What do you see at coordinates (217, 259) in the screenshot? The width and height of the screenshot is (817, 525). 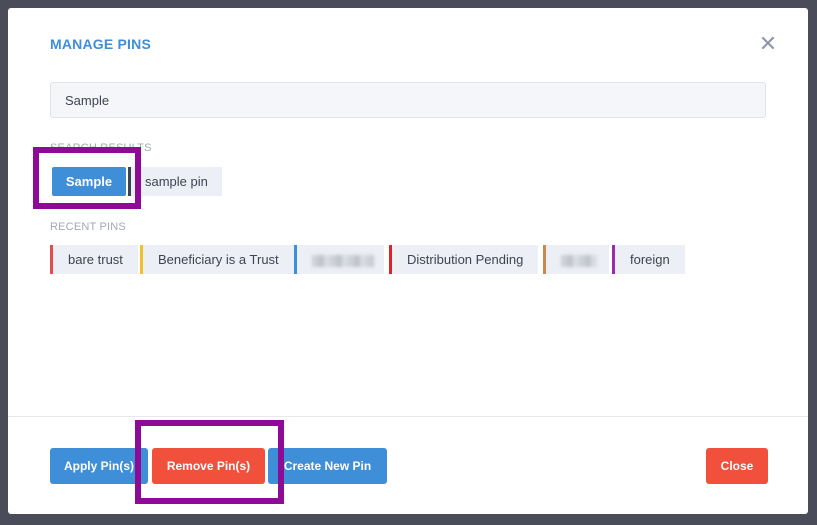 I see `recent-pin-beneficiary-is-a-trust: Beneficiary is a Trust` at bounding box center [217, 259].